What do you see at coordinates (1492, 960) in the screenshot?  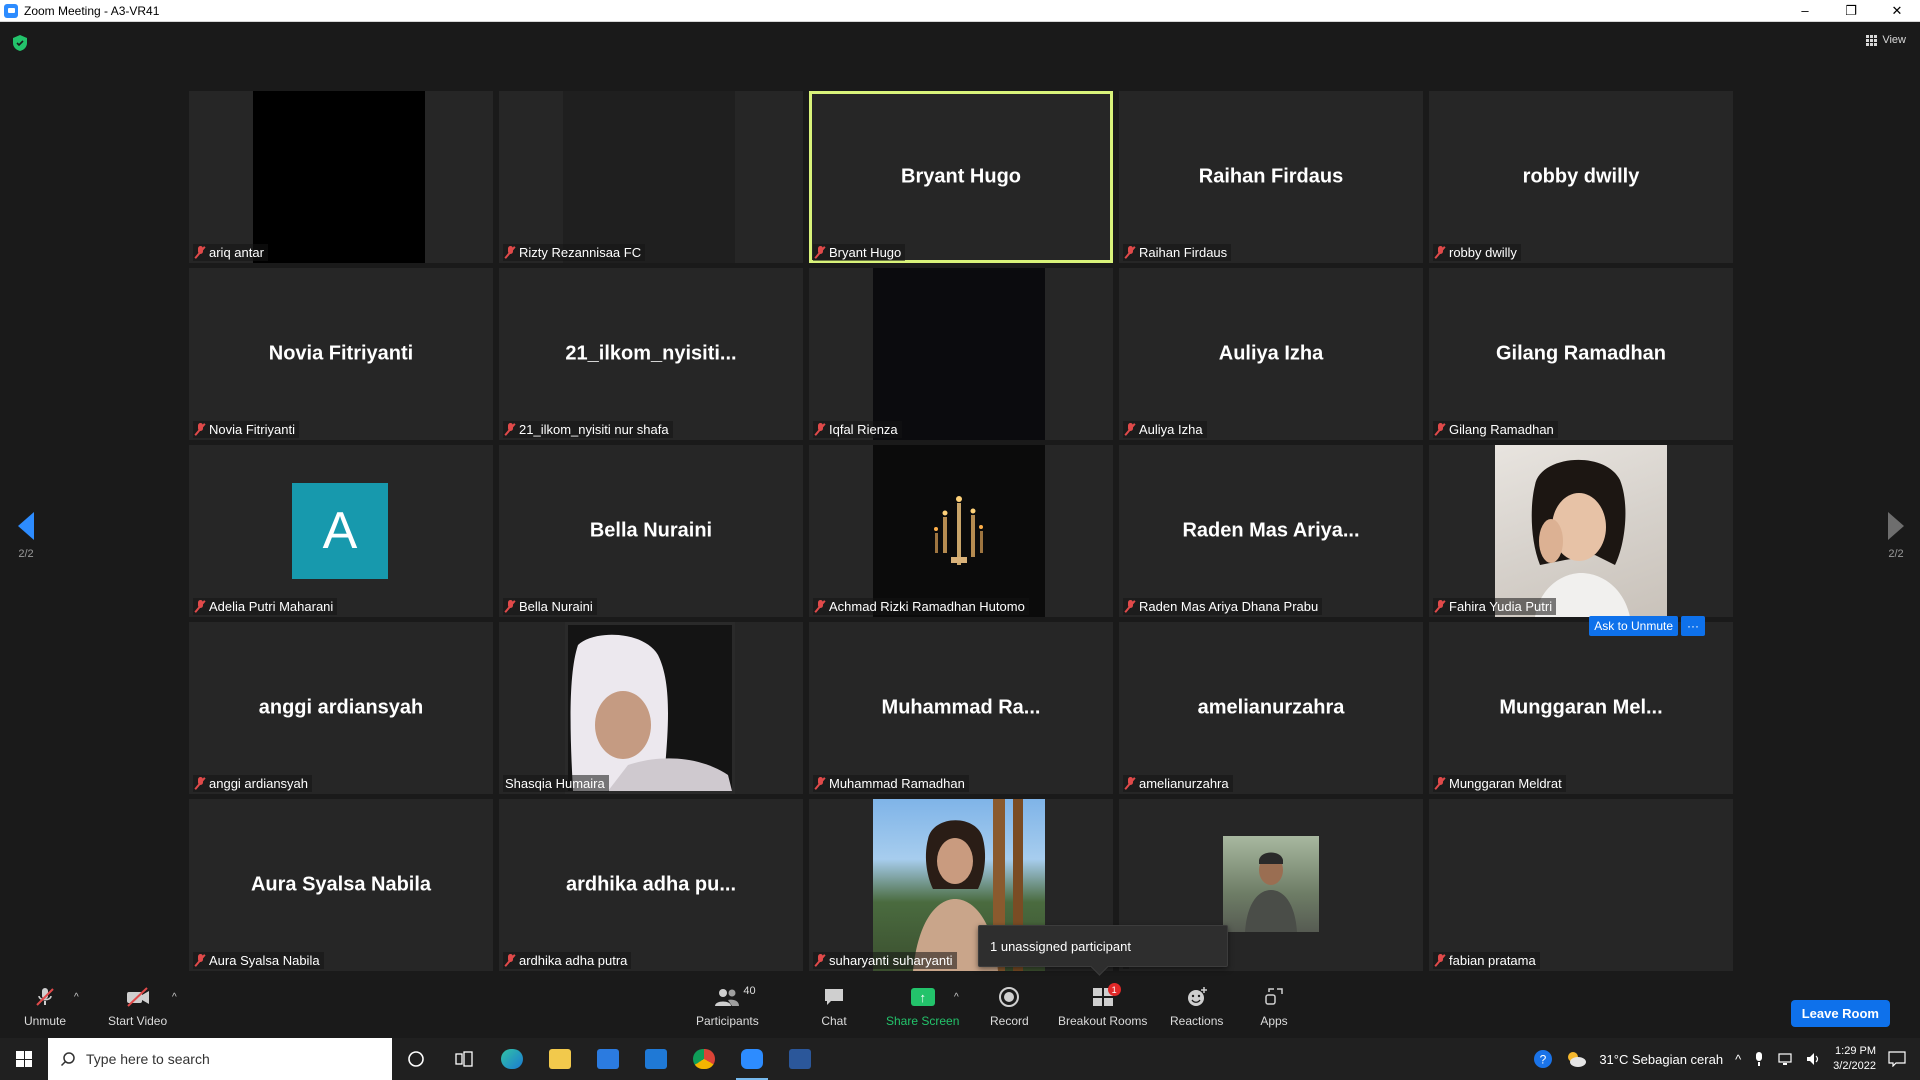 I see `participant-name: fabian pratama` at bounding box center [1492, 960].